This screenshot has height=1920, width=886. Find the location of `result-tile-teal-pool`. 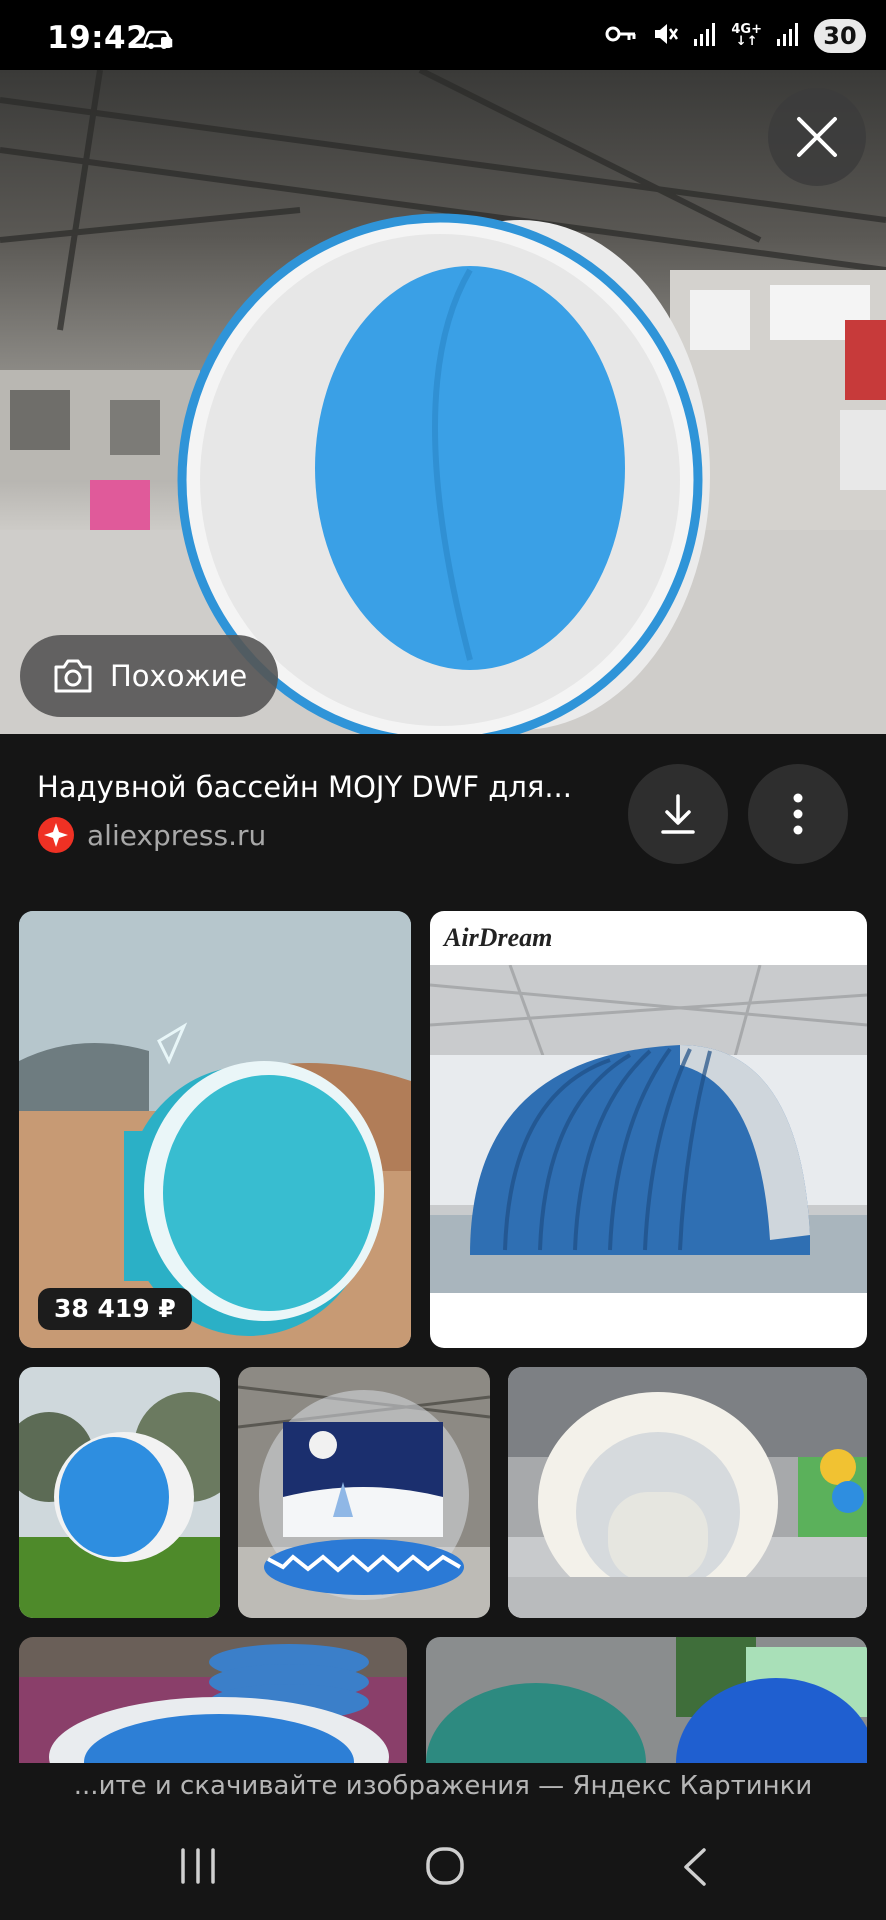

result-tile-teal-pool is located at coordinates (215, 1129).